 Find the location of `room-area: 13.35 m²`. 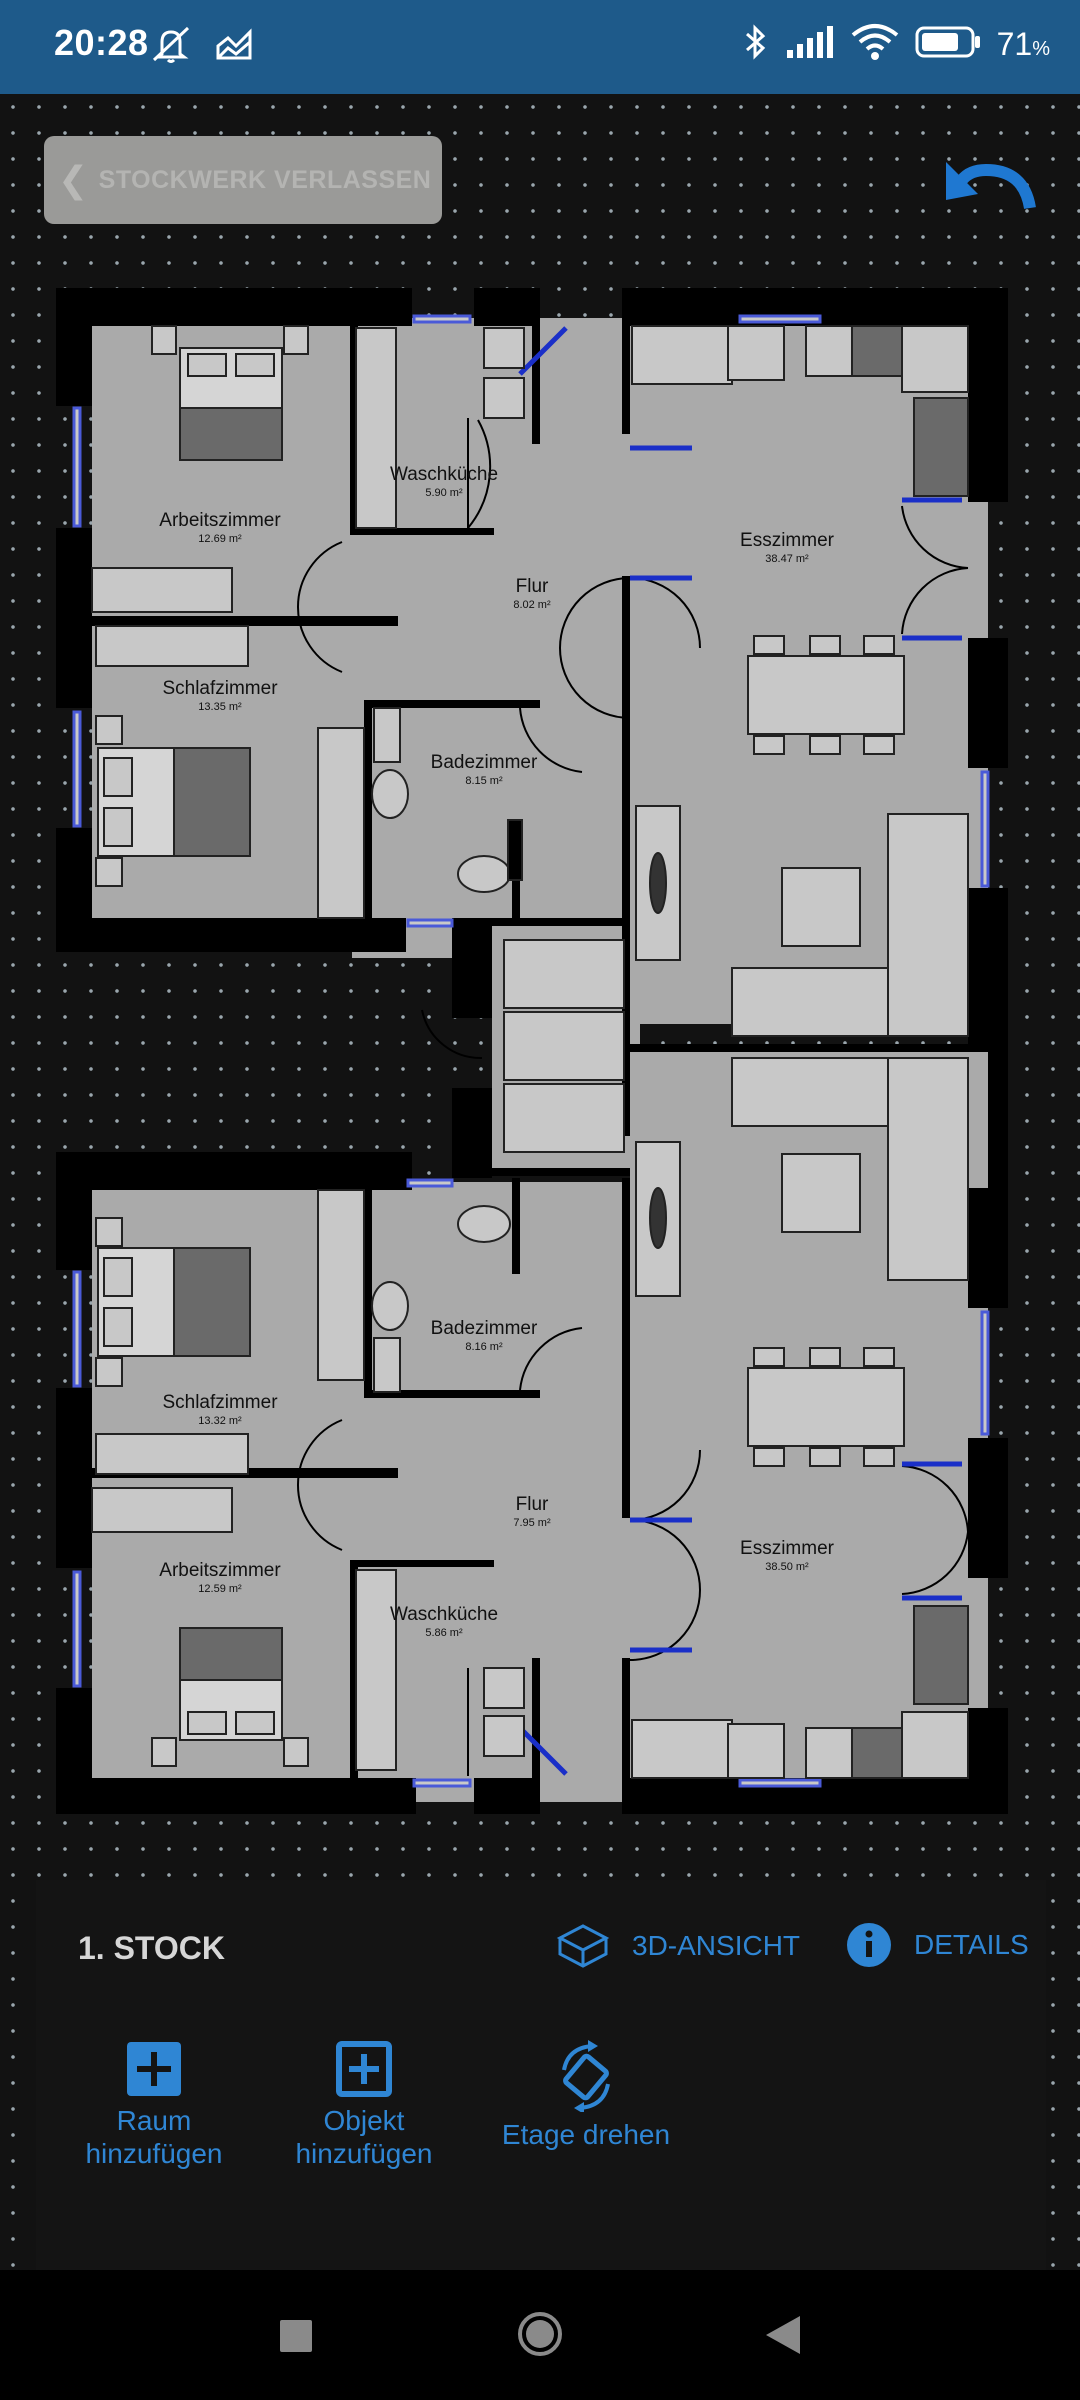

room-area: 13.35 m² is located at coordinates (220, 707).